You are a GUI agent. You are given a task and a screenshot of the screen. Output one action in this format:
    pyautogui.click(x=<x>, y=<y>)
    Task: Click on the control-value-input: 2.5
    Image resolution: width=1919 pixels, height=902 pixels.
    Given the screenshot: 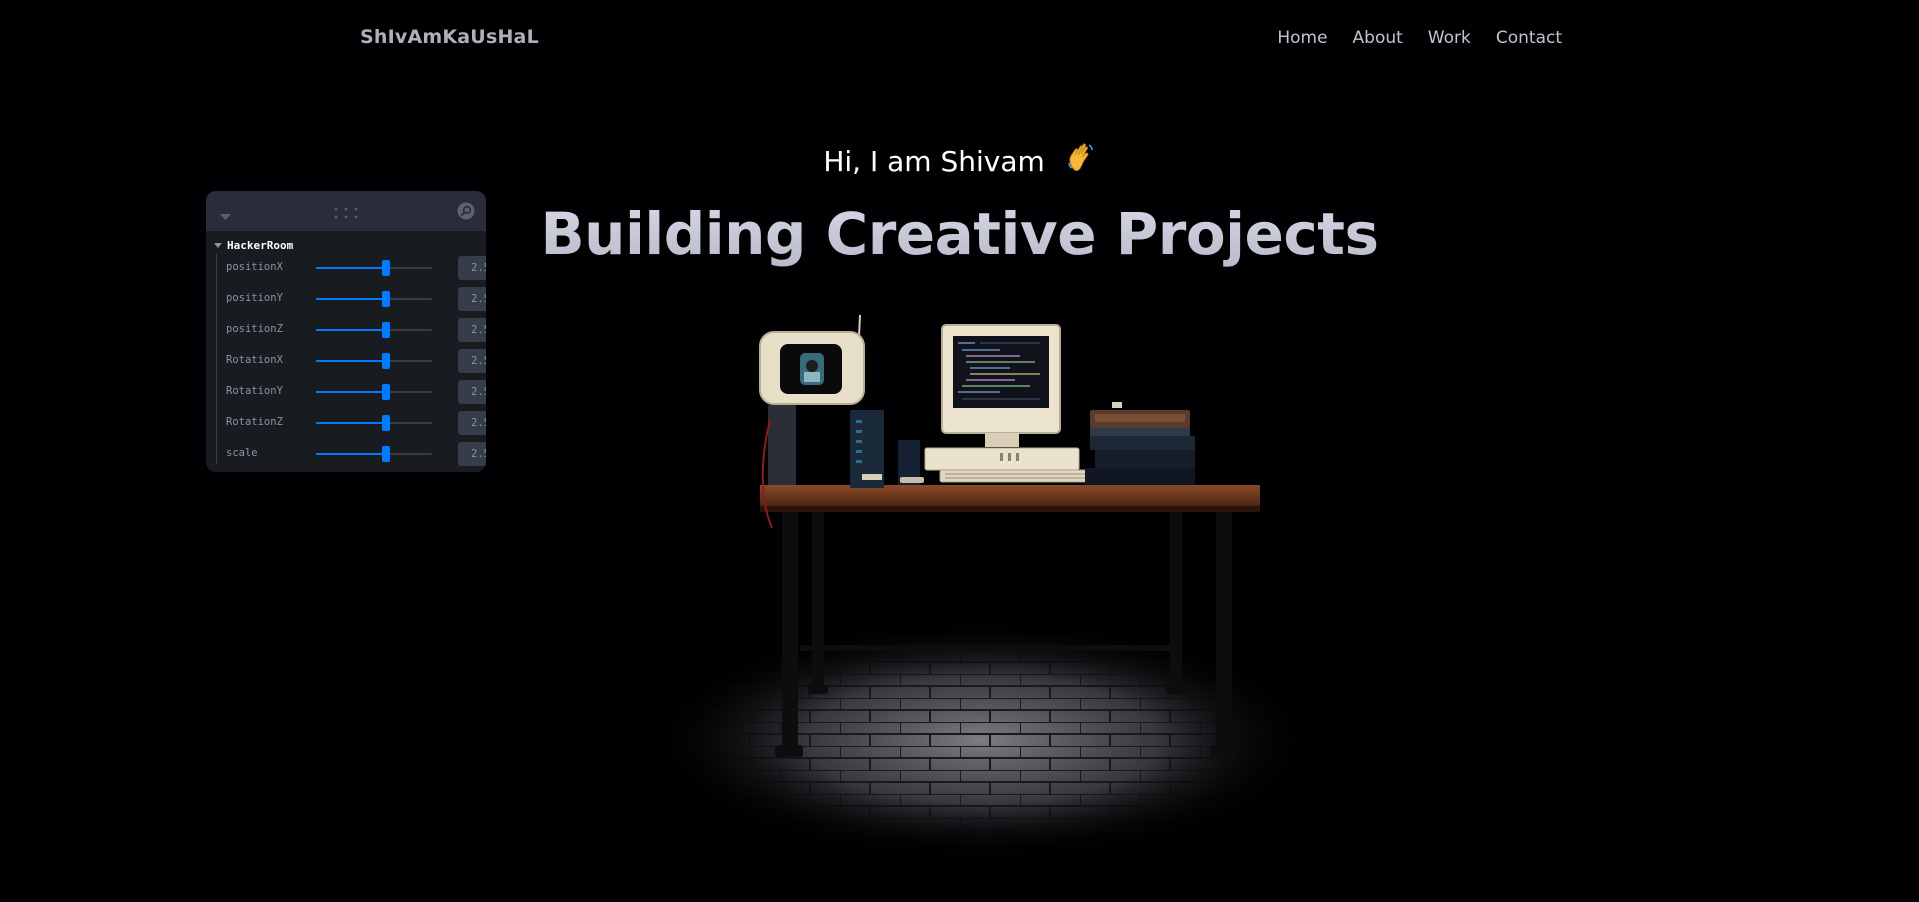 What is the action you would take?
    pyautogui.click(x=472, y=268)
    